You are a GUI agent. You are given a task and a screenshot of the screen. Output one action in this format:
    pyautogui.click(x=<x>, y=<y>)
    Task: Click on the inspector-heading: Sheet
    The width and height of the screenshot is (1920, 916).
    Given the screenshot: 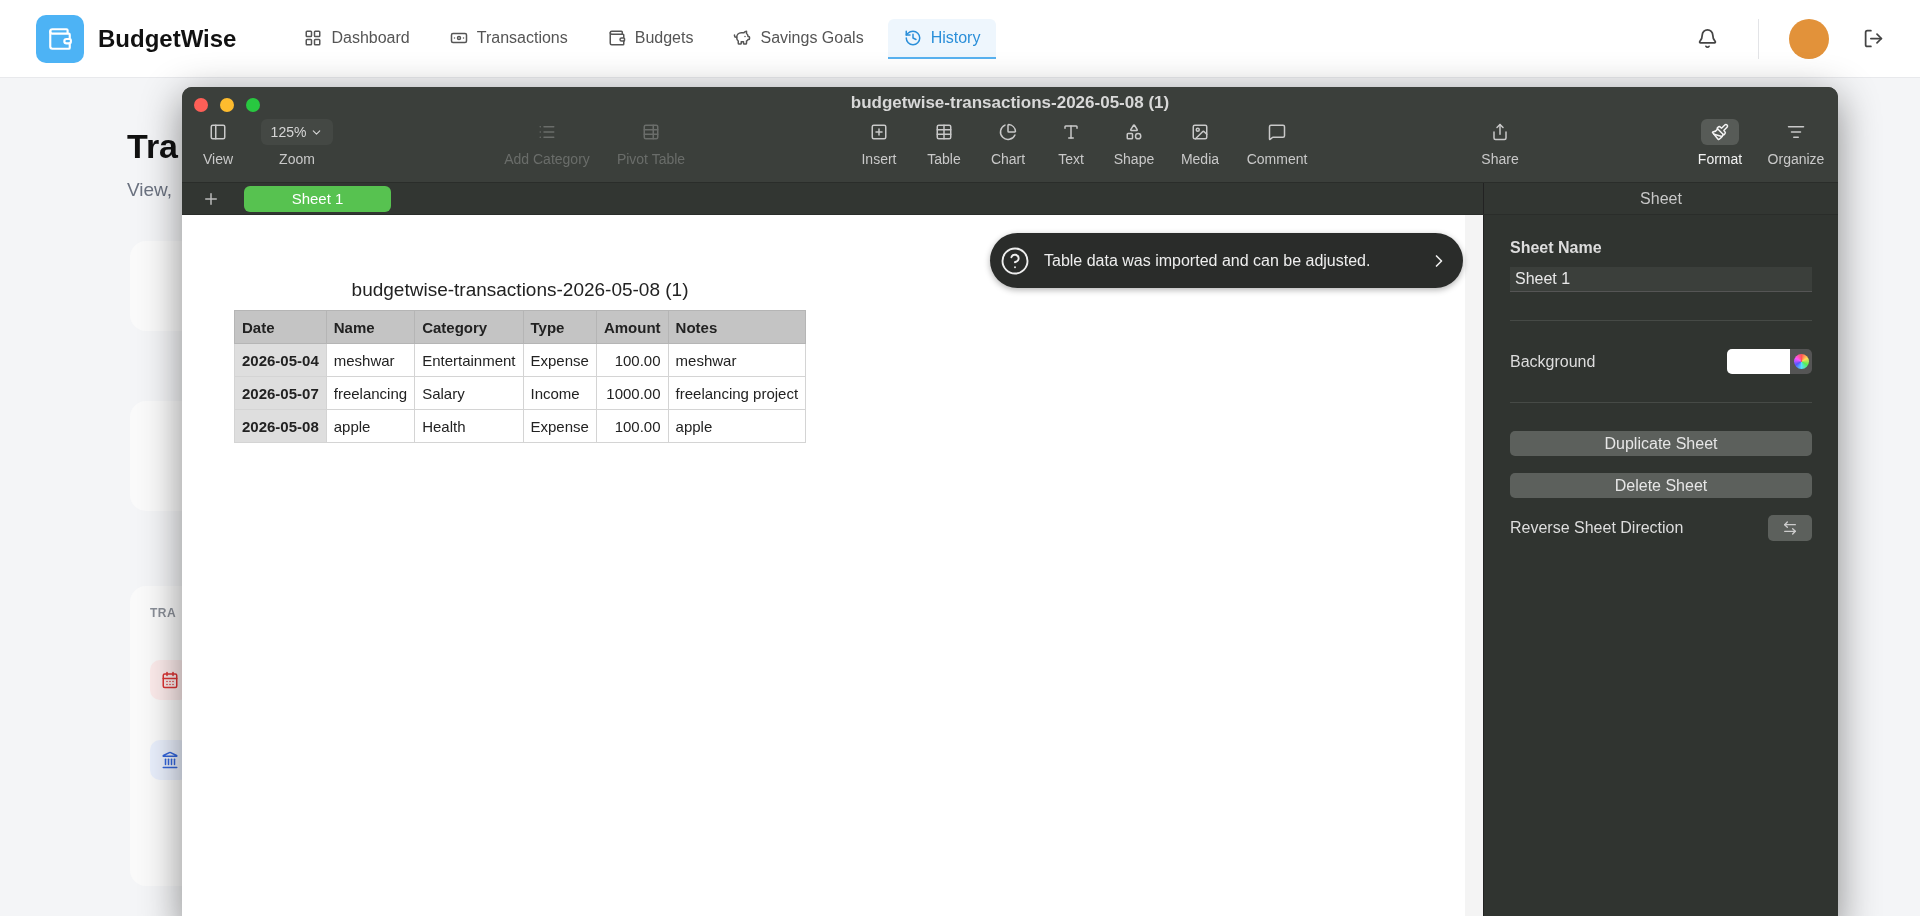 What is the action you would take?
    pyautogui.click(x=1660, y=198)
    